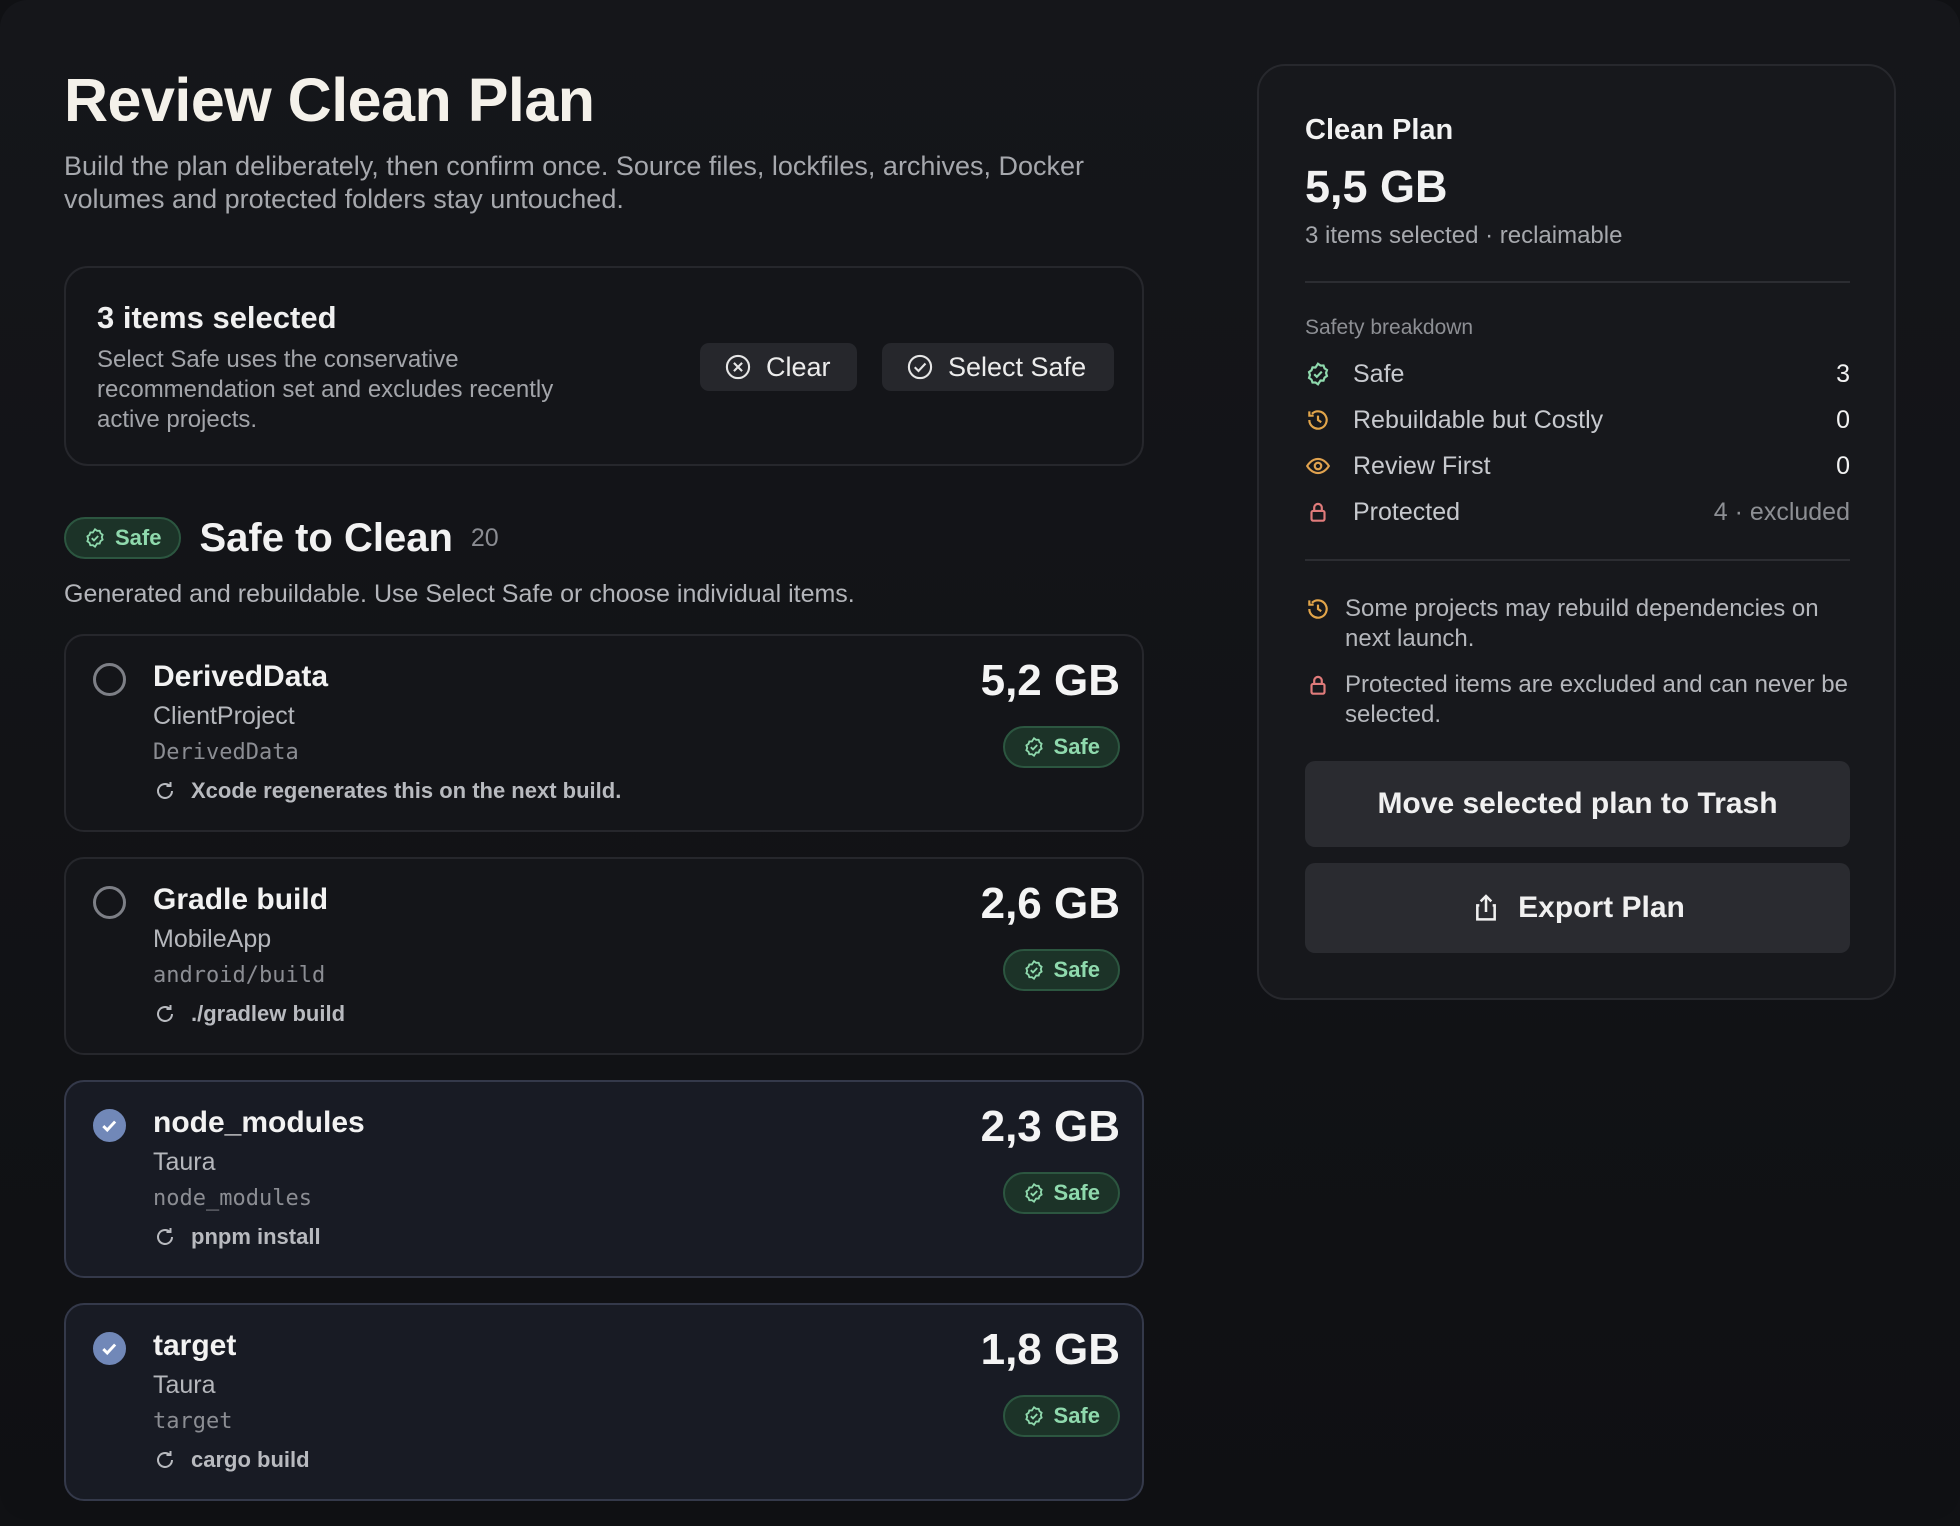 This screenshot has width=1960, height=1526. Describe the element at coordinates (1318, 466) in the screenshot. I see `eye-icon` at that location.